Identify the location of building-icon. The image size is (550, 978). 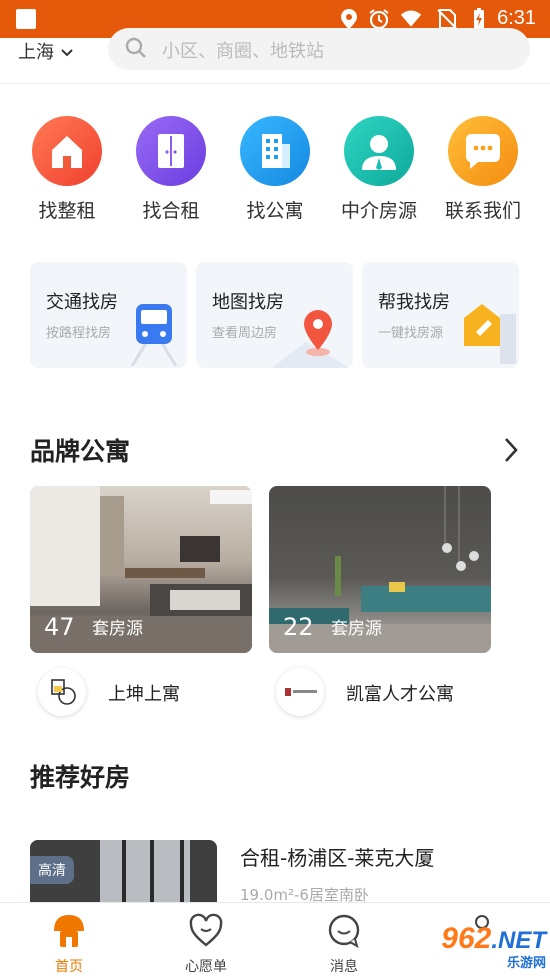
(275, 151).